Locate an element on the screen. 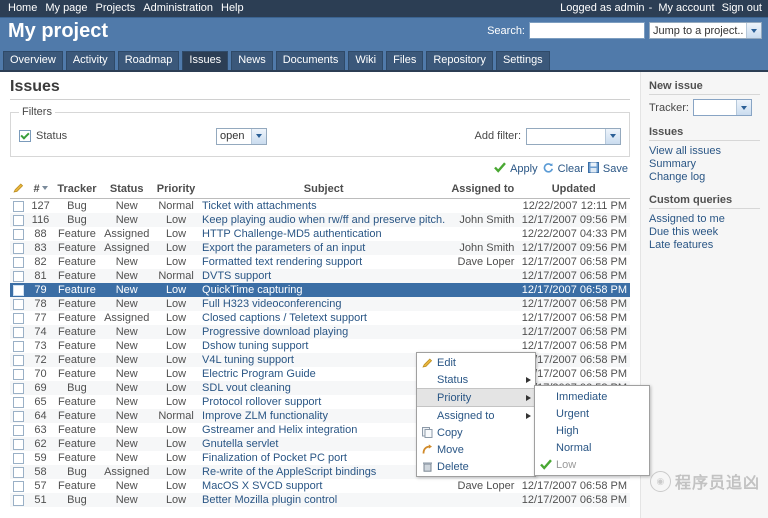  row-subject: Progressive download playing is located at coordinates (323, 332).